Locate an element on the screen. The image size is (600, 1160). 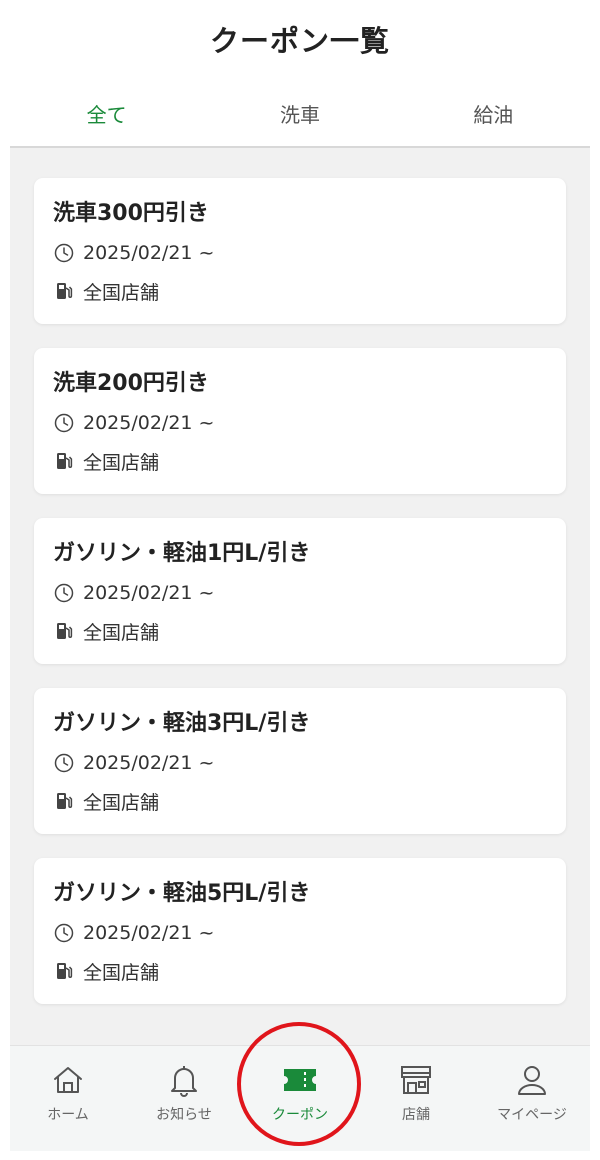
nav-stores-label: 店舗 is located at coordinates (416, 1115).